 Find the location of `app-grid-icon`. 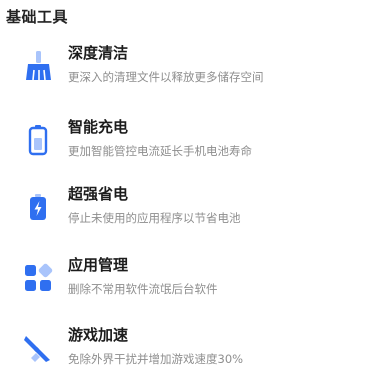

app-grid-icon is located at coordinates (38, 278).